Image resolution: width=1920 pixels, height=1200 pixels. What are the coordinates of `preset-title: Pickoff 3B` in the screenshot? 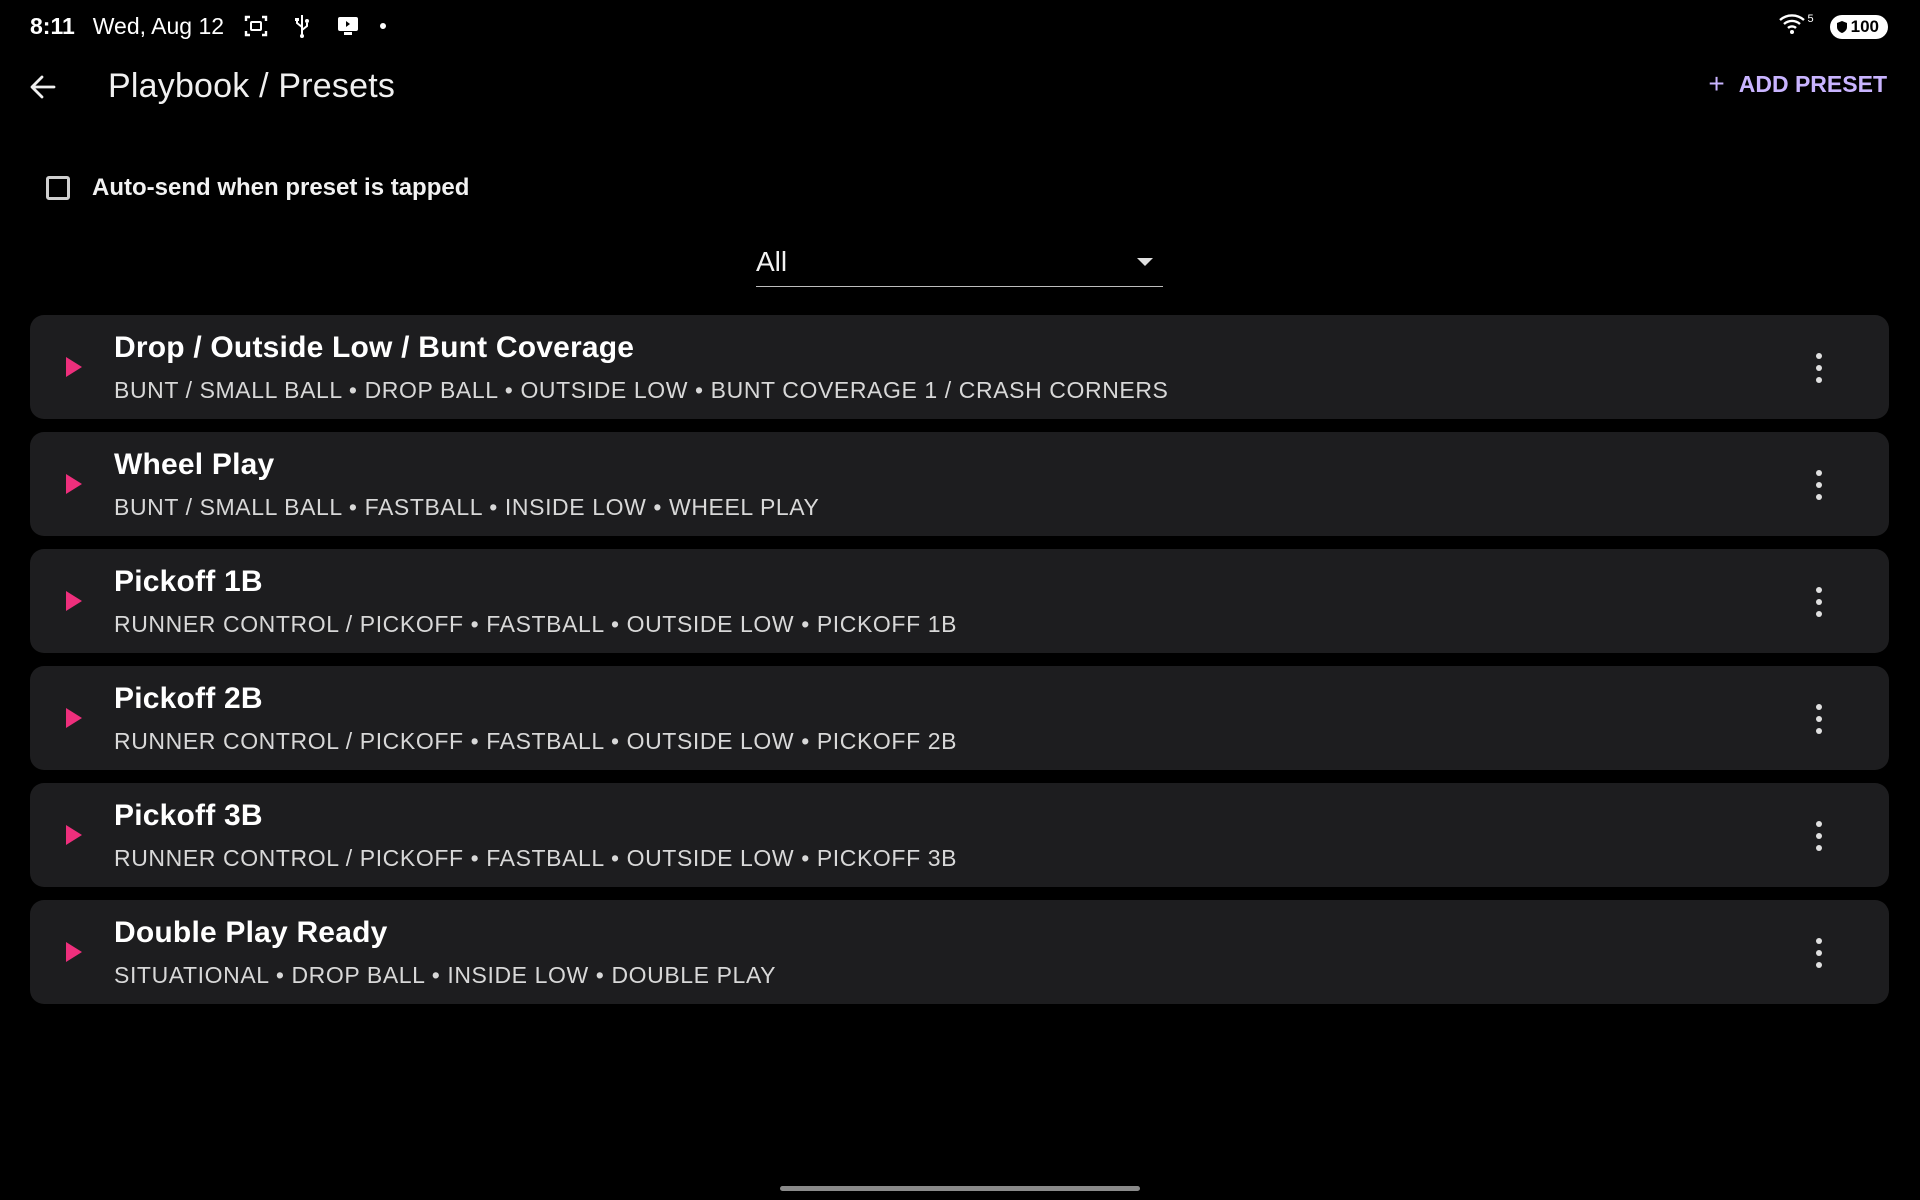 It's located at (188, 815).